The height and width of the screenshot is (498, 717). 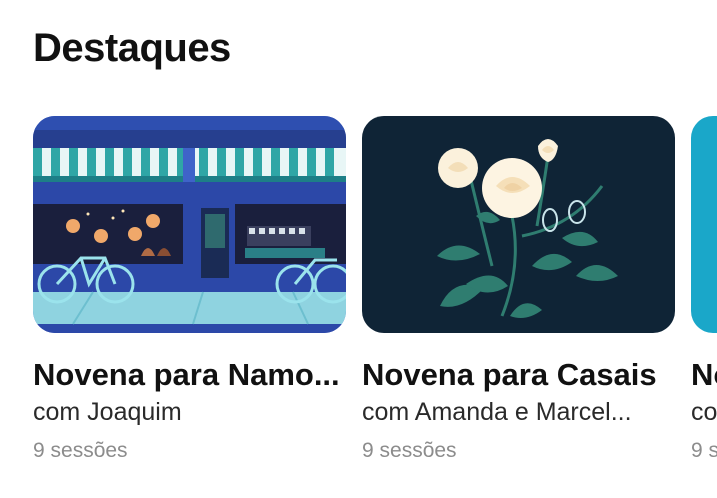 What do you see at coordinates (107, 412) in the screenshot?
I see `card-author: com Joaquim` at bounding box center [107, 412].